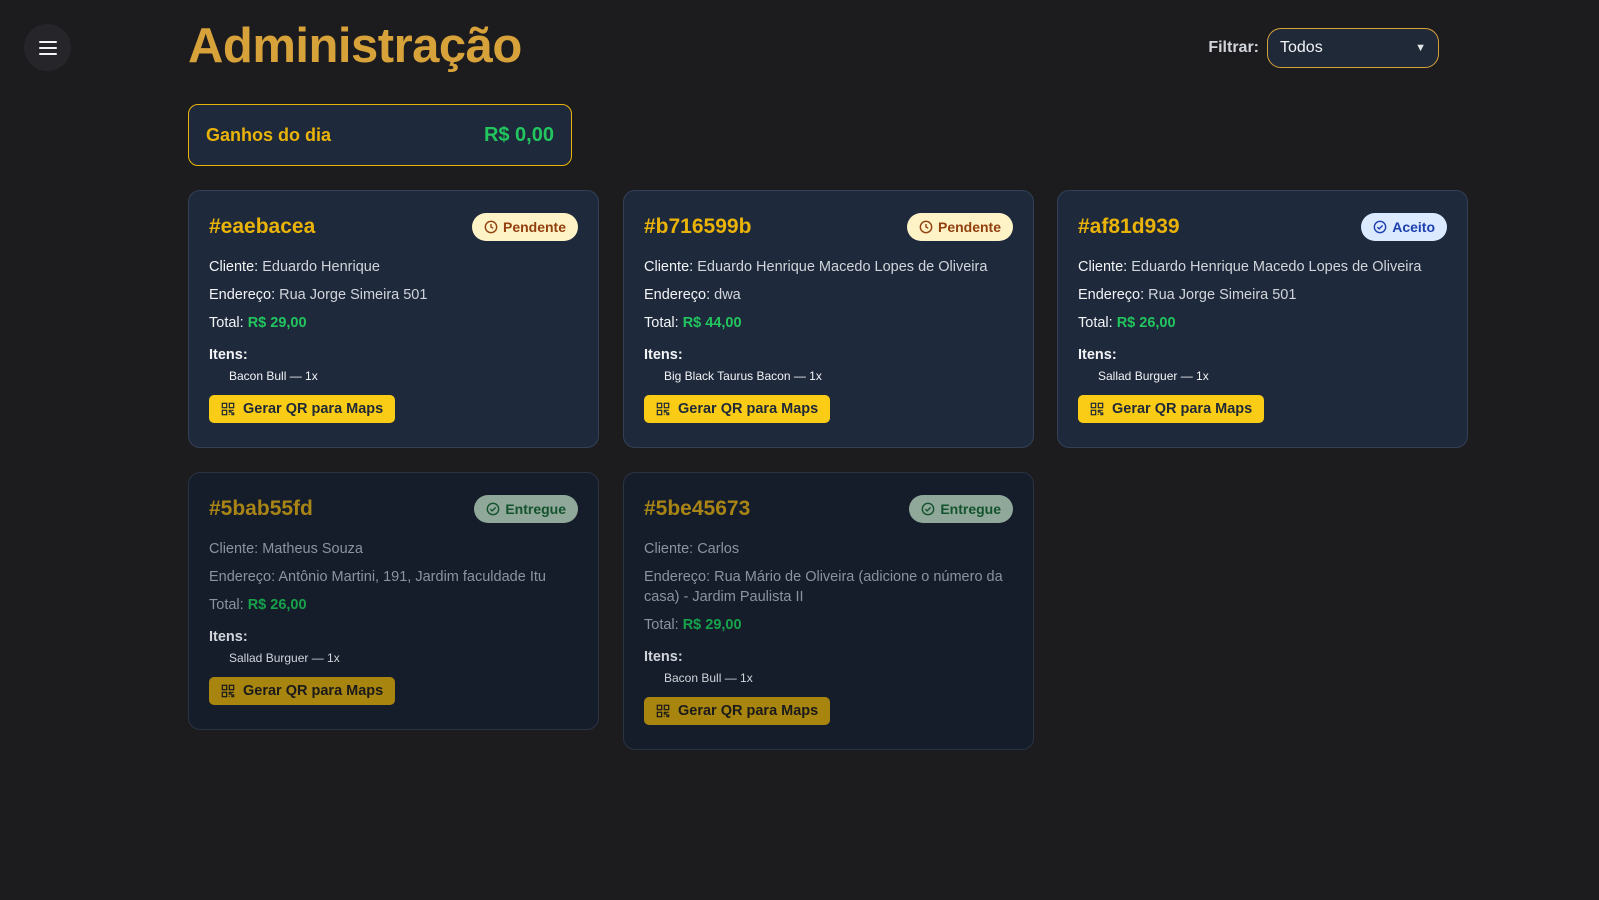 This screenshot has height=900, width=1599. I want to click on order-client: Cliente: Carlos, so click(828, 549).